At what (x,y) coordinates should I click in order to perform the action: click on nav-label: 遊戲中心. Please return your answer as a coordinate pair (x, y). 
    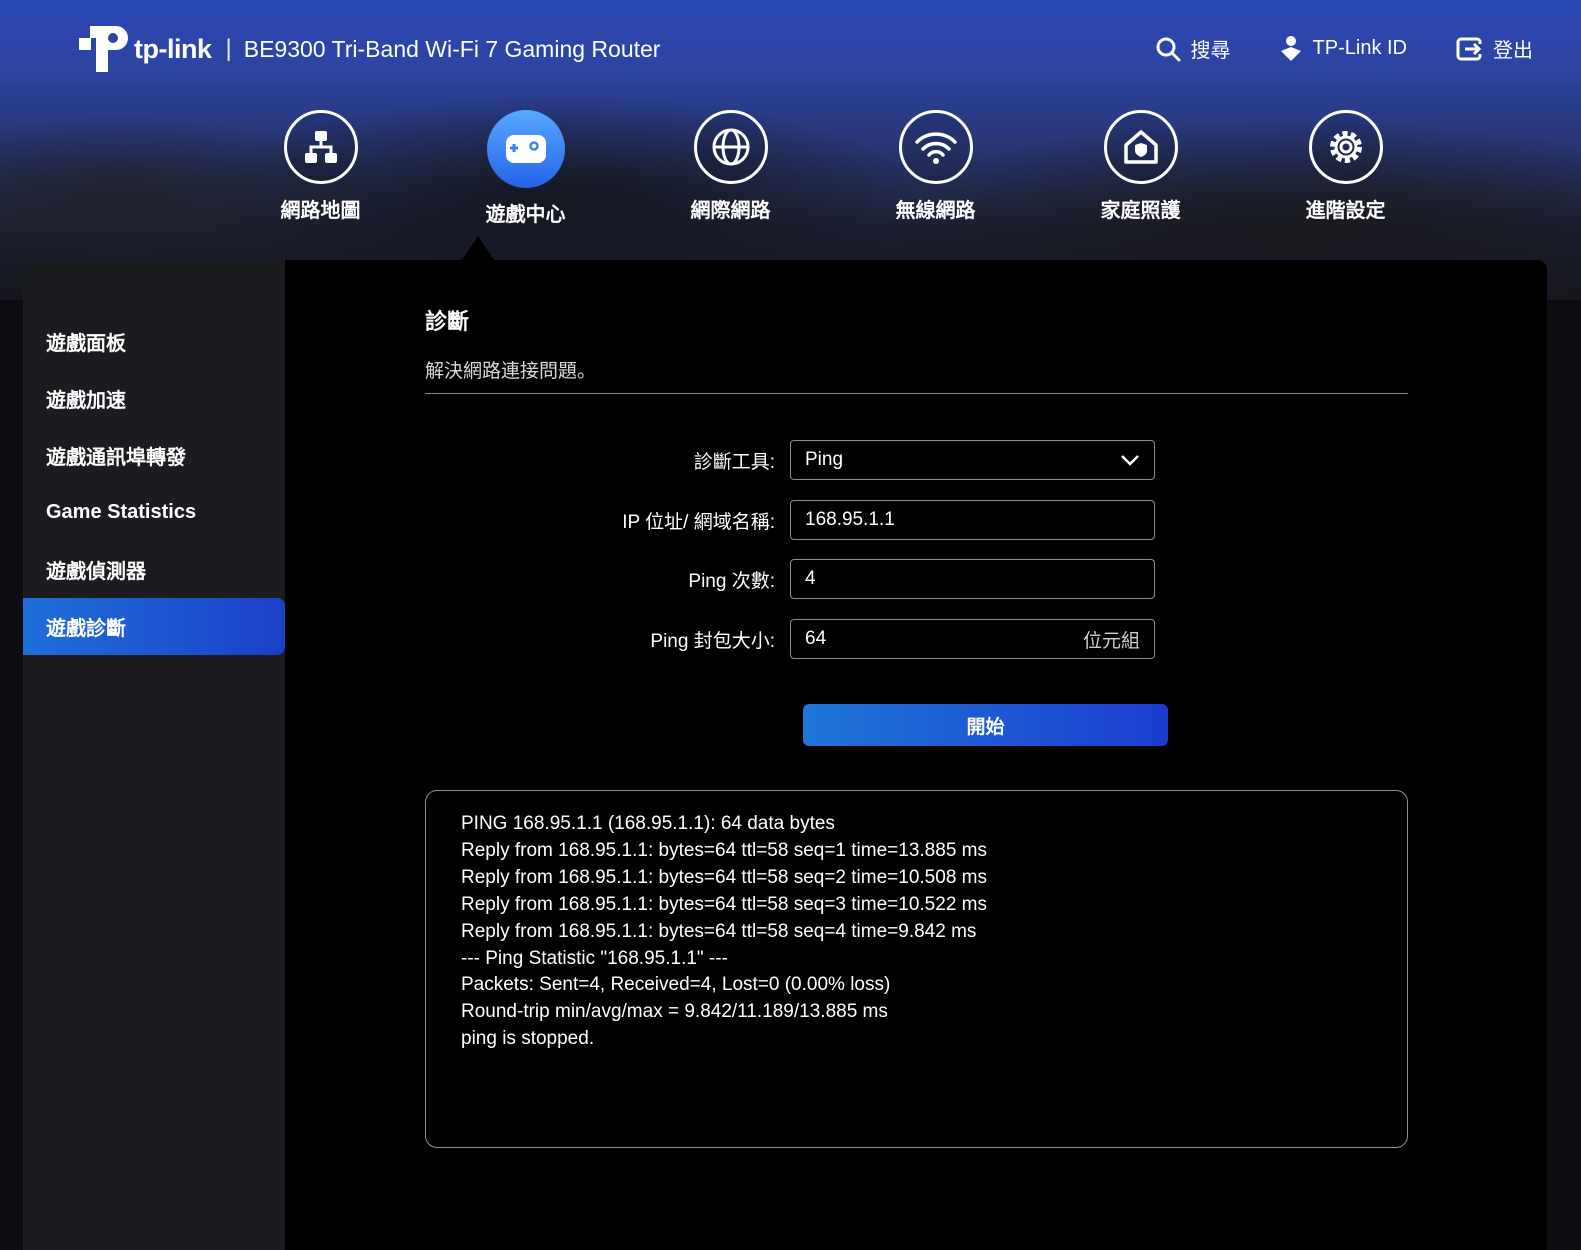
    Looking at the image, I should click on (525, 215).